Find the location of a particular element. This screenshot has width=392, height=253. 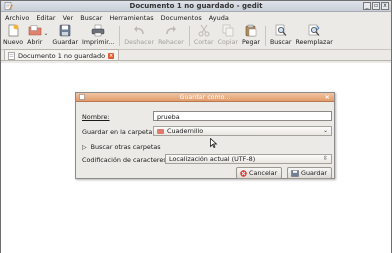

tab-document-1: Documento 1 no guardado × is located at coordinates (62, 54).